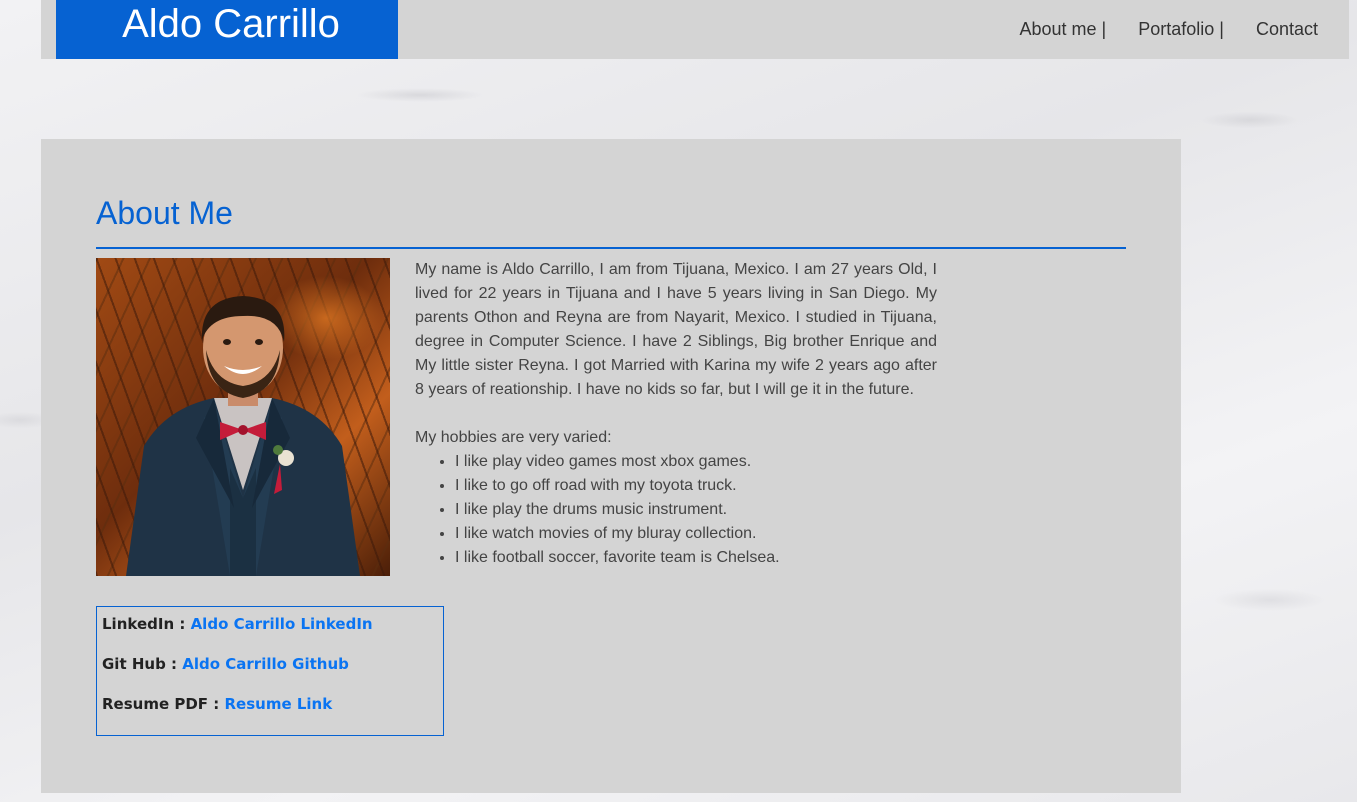 This screenshot has width=1357, height=802. I want to click on main-nav: About me | Portafolio | Contact, so click(1152, 29).